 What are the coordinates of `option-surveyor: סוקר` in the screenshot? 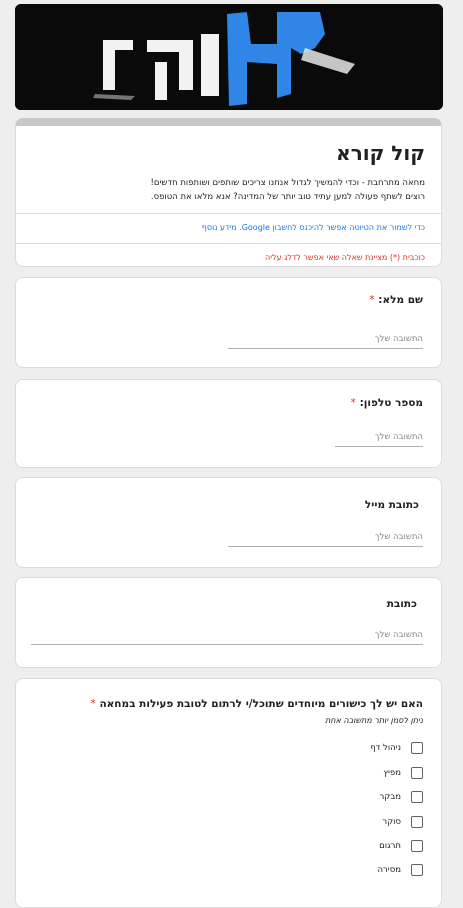 It's located at (402, 822).